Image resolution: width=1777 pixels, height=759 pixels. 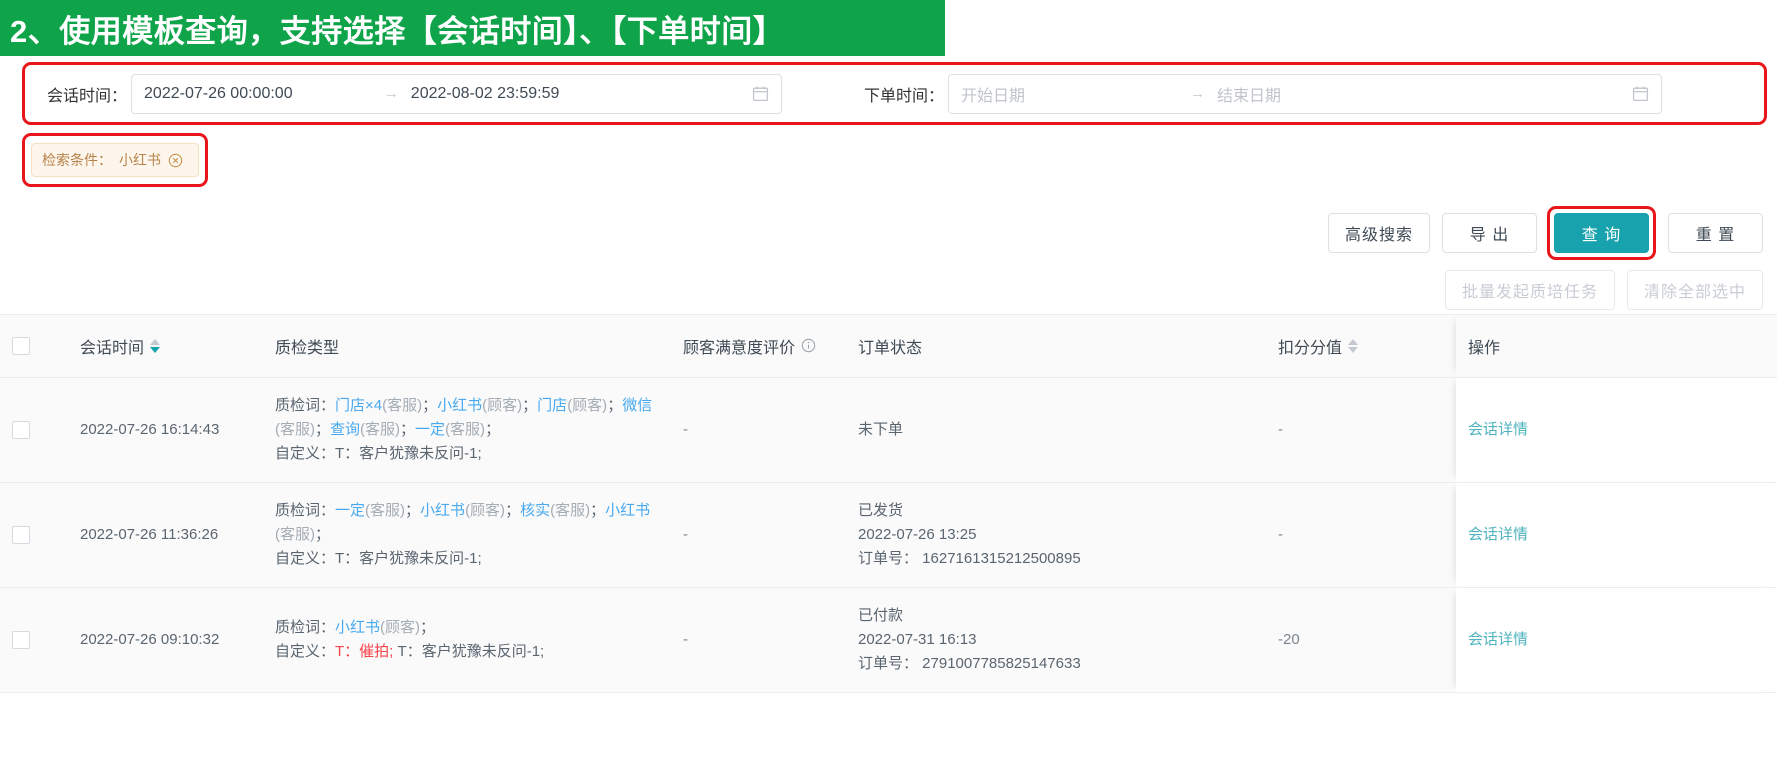 What do you see at coordinates (355, 627) in the screenshot?
I see `qc-keywords-line: 质检词：小红书(顾客)；` at bounding box center [355, 627].